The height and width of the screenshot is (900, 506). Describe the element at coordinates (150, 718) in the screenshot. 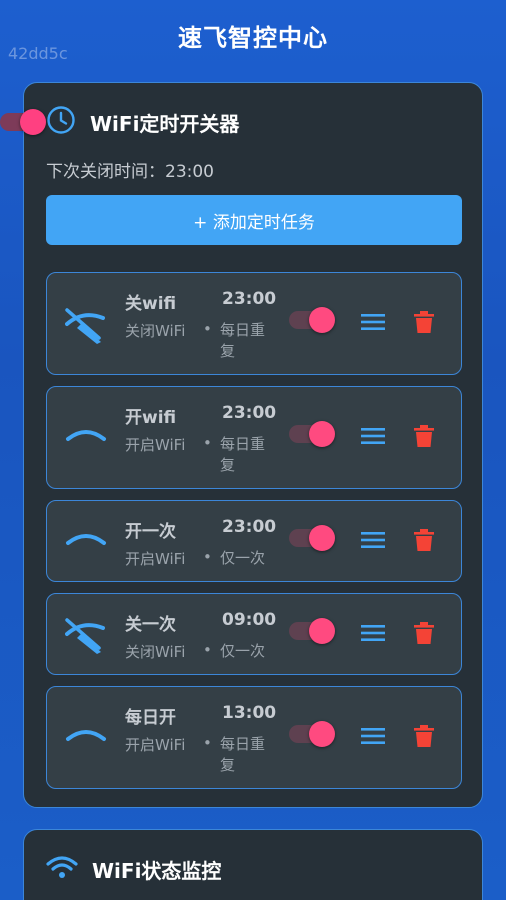

I see `task-name: 每日开` at that location.